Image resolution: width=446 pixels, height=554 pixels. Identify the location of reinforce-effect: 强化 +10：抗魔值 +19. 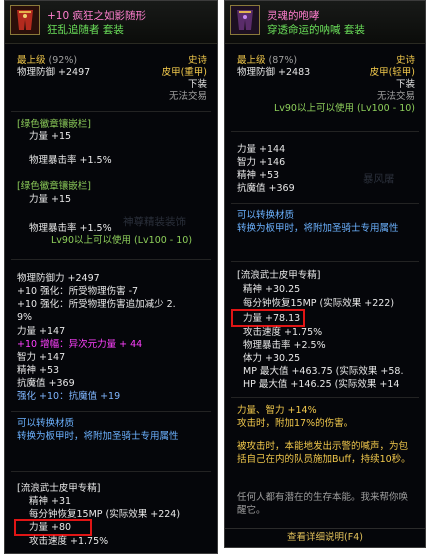
(69, 396).